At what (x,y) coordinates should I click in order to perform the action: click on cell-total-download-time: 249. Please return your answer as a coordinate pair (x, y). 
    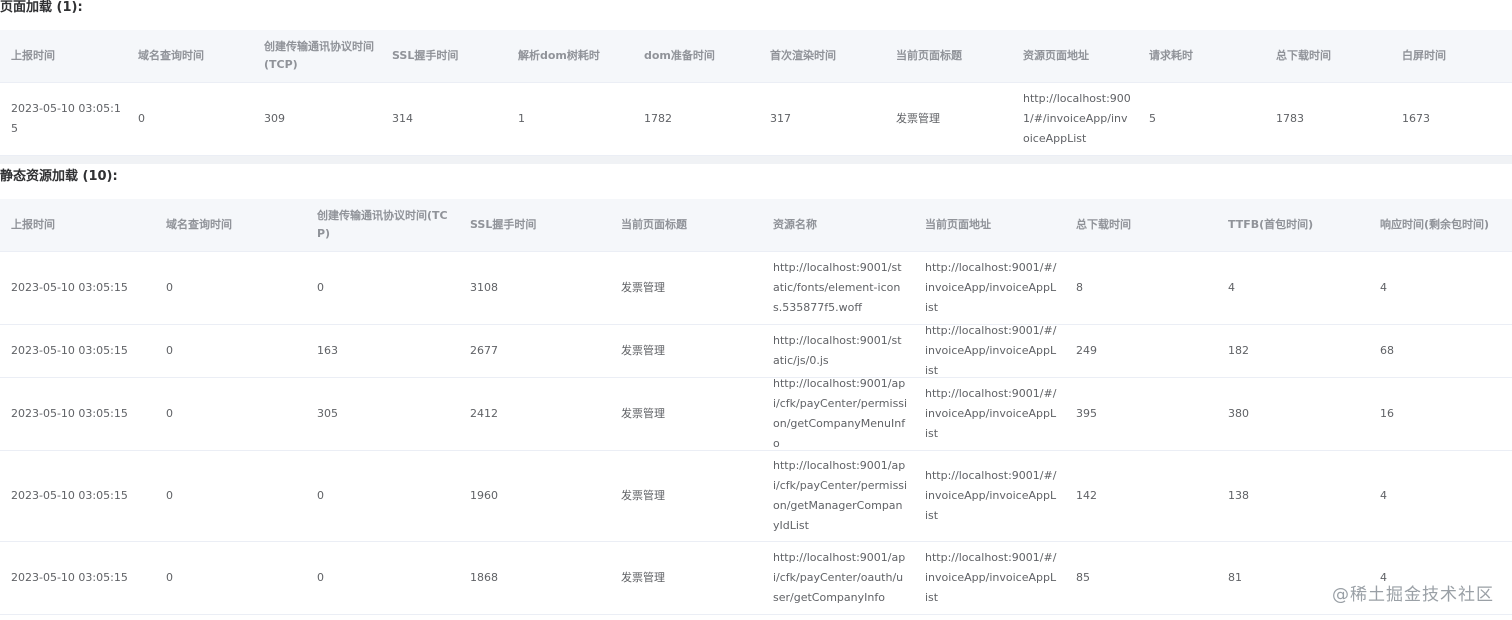
    Looking at the image, I should click on (1086, 350).